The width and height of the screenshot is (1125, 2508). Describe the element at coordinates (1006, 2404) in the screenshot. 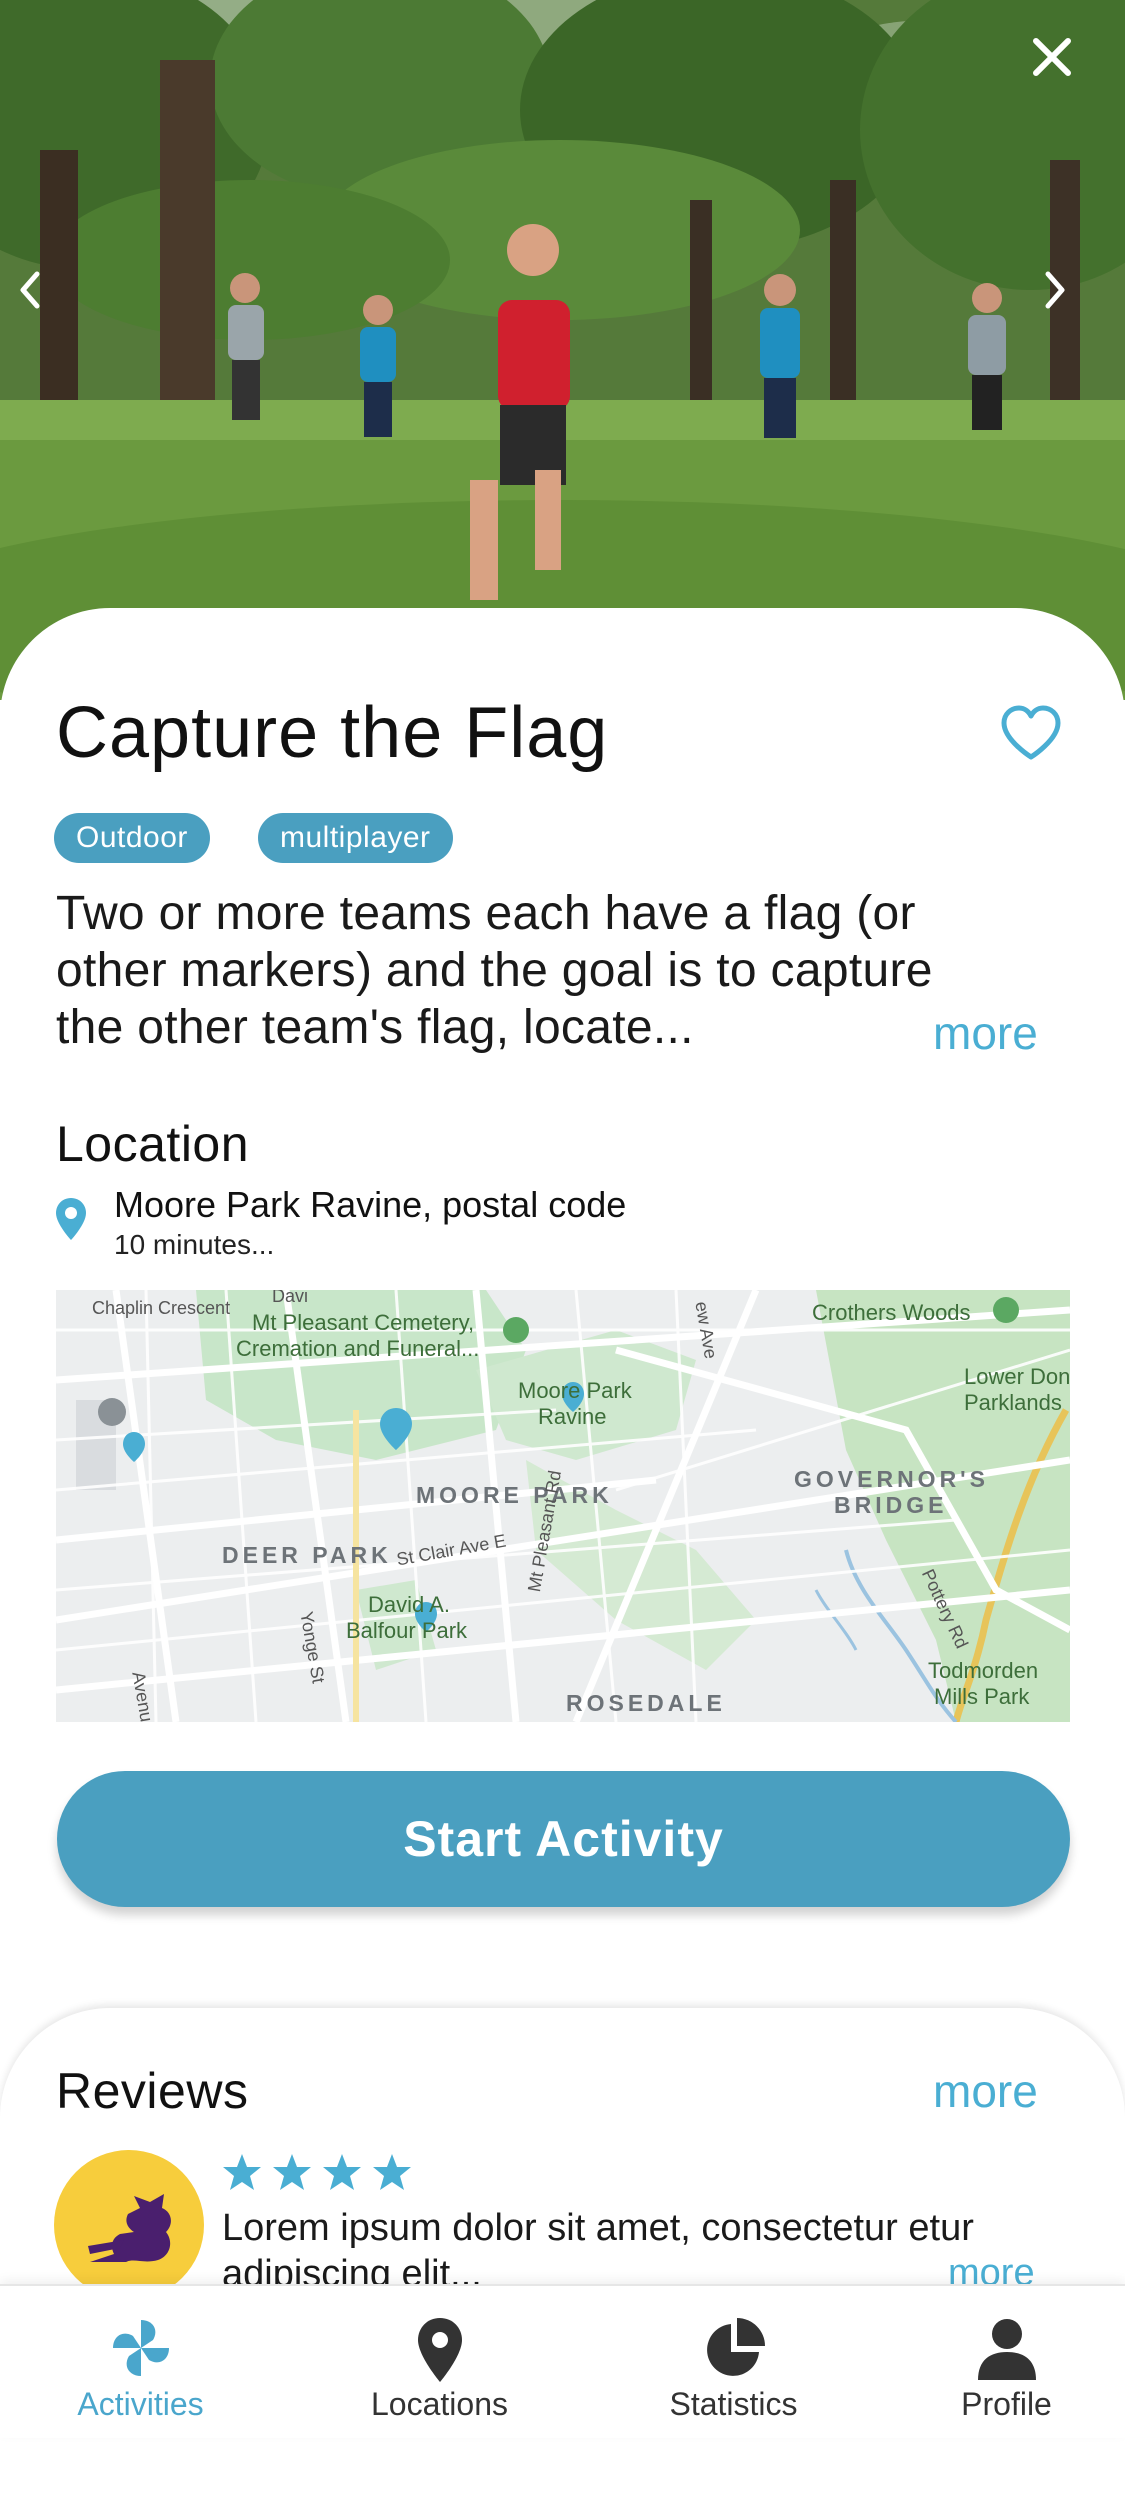

I see `tab-label: Profile` at that location.